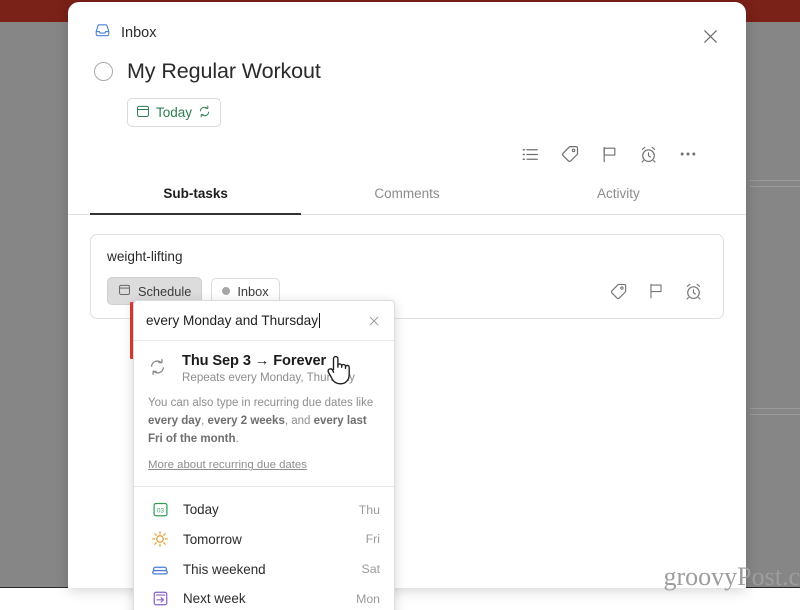 The height and width of the screenshot is (610, 800). I want to click on due-date-chip: Today, so click(174, 112).